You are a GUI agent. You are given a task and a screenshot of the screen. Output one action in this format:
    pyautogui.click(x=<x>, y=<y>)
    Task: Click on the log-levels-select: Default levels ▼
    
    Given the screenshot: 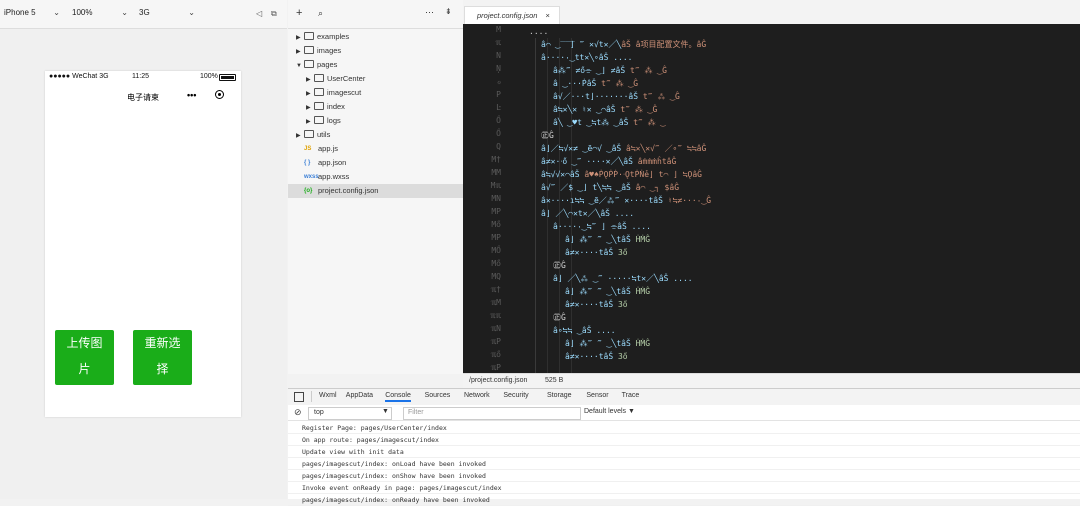 What is the action you would take?
    pyautogui.click(x=609, y=411)
    